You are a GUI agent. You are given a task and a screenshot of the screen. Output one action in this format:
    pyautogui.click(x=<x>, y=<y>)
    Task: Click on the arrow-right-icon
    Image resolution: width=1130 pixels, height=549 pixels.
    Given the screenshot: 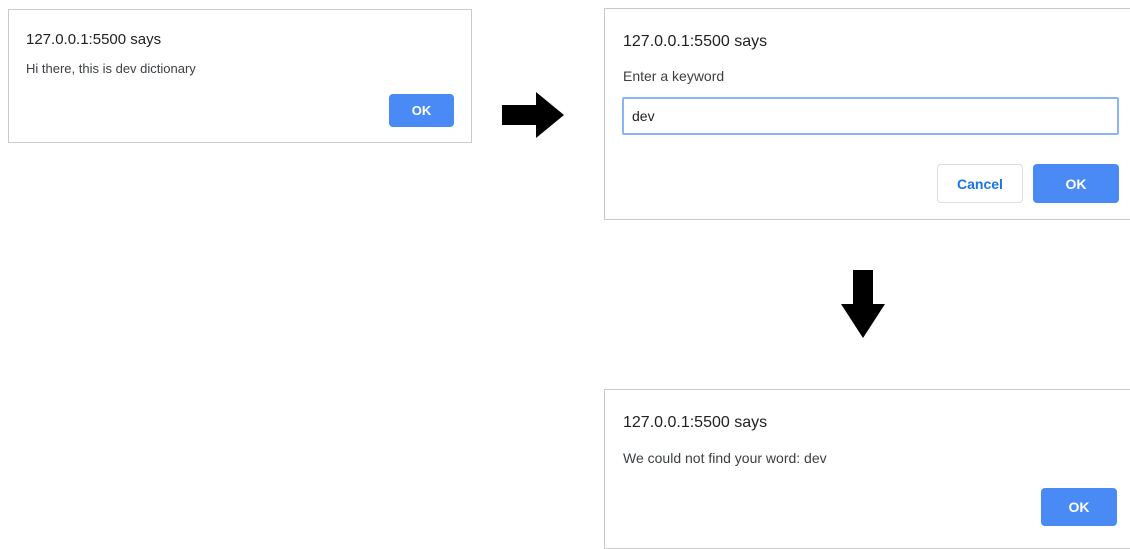 What is the action you would take?
    pyautogui.click(x=533, y=115)
    